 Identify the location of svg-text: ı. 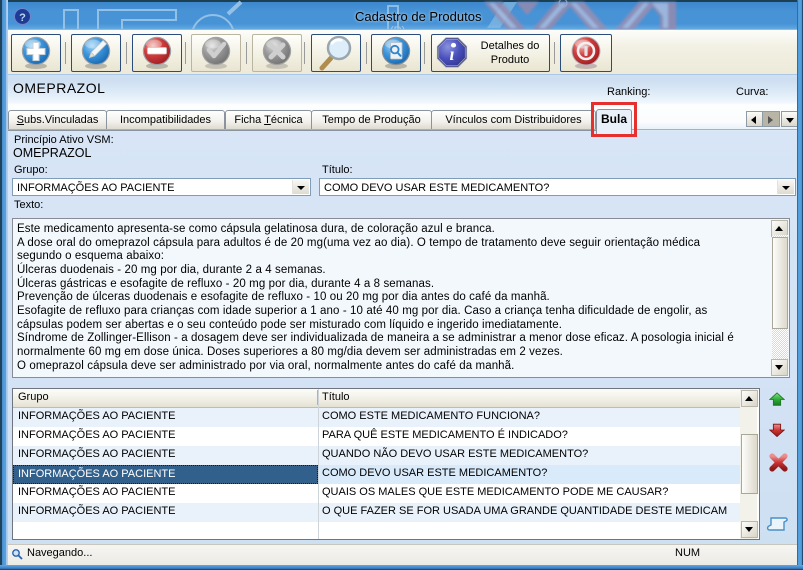
(451, 54).